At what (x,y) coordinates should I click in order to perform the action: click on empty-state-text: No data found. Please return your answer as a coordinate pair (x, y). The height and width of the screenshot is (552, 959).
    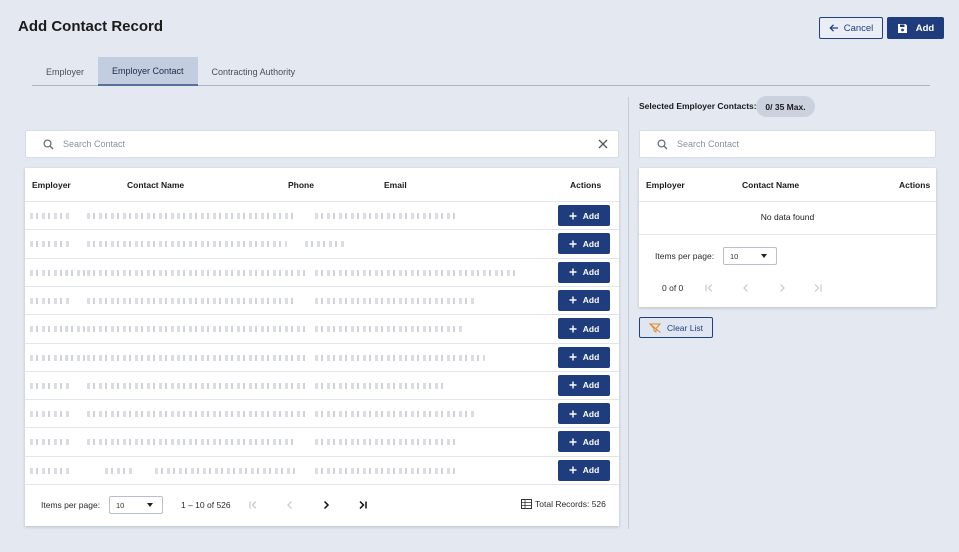
    Looking at the image, I should click on (787, 217).